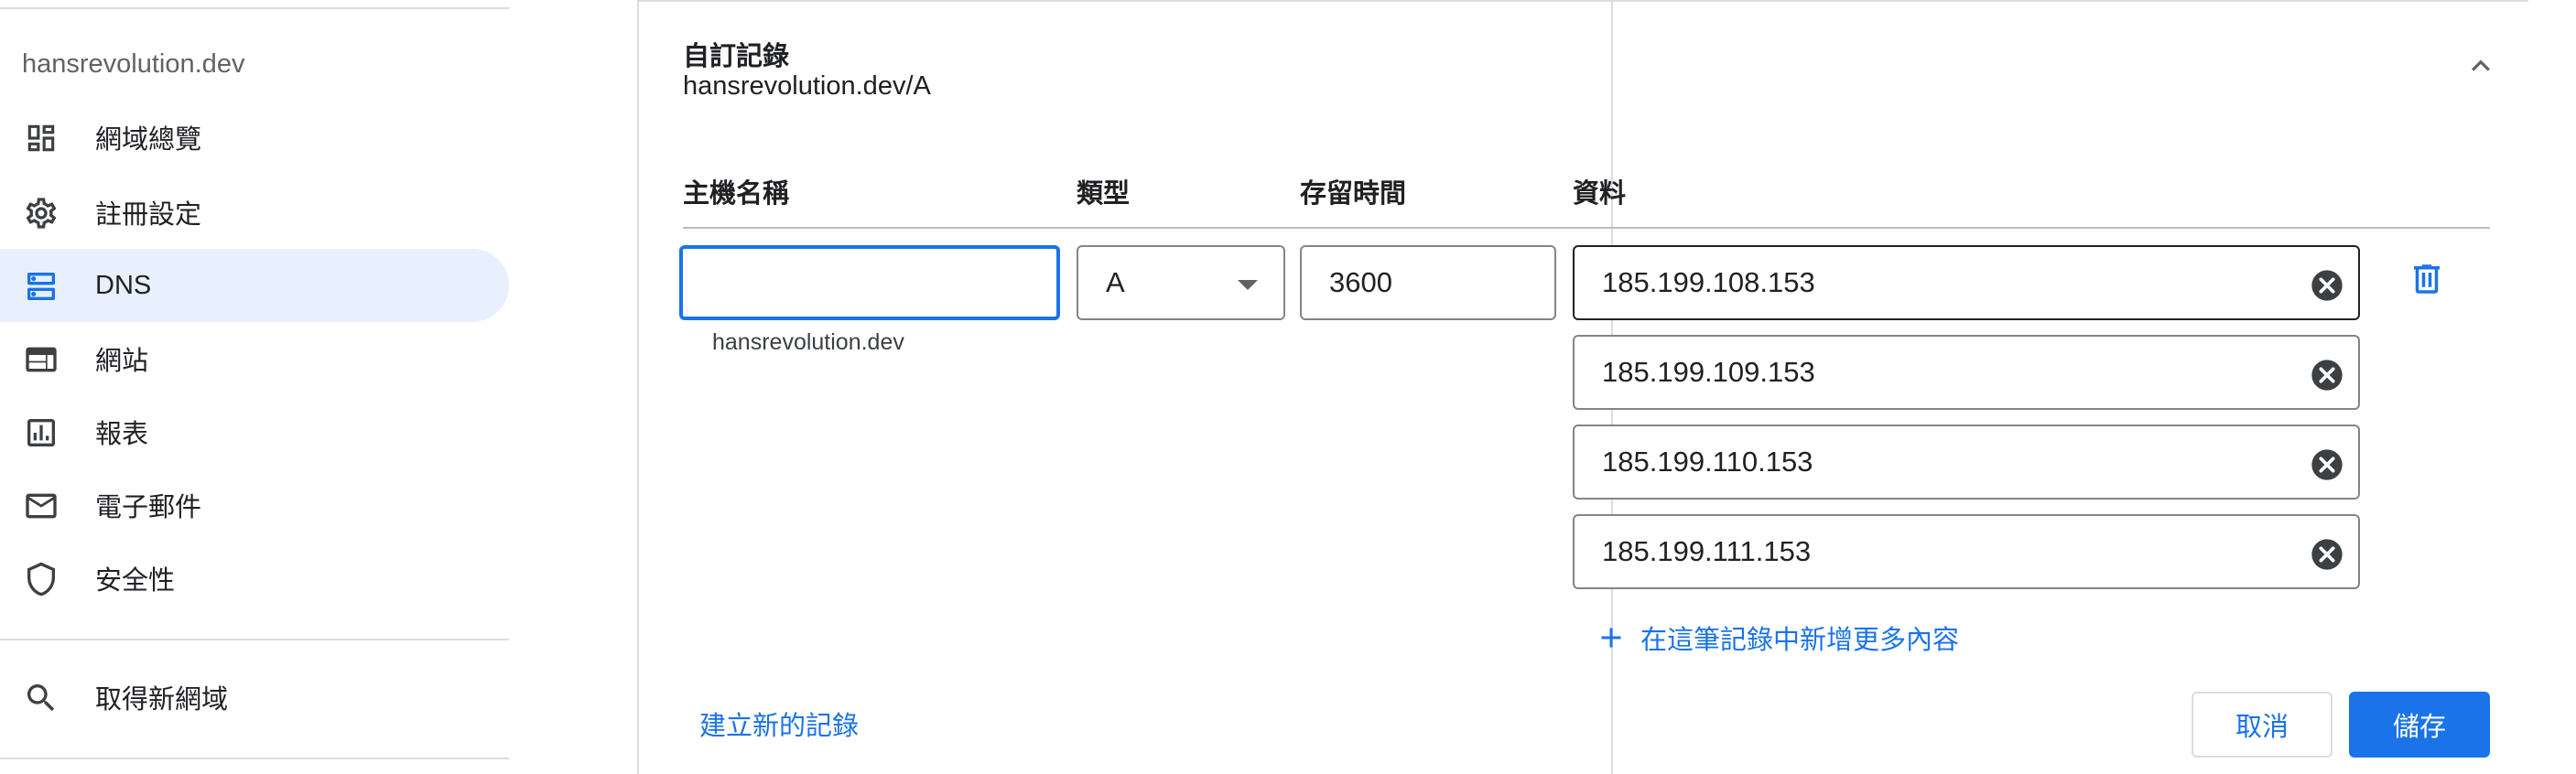 The height and width of the screenshot is (774, 2576). I want to click on sidebar-item-label: DNS, so click(124, 285).